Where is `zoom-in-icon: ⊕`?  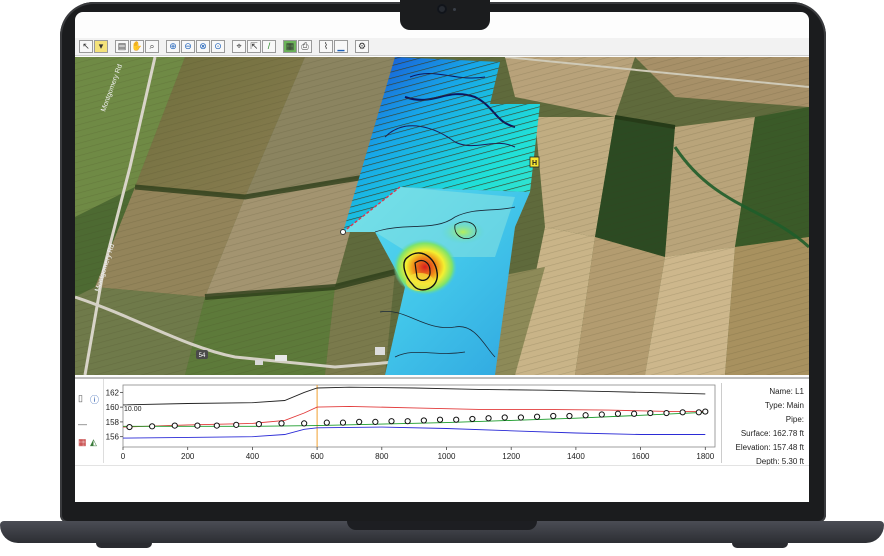 zoom-in-icon: ⊕ is located at coordinates (173, 46).